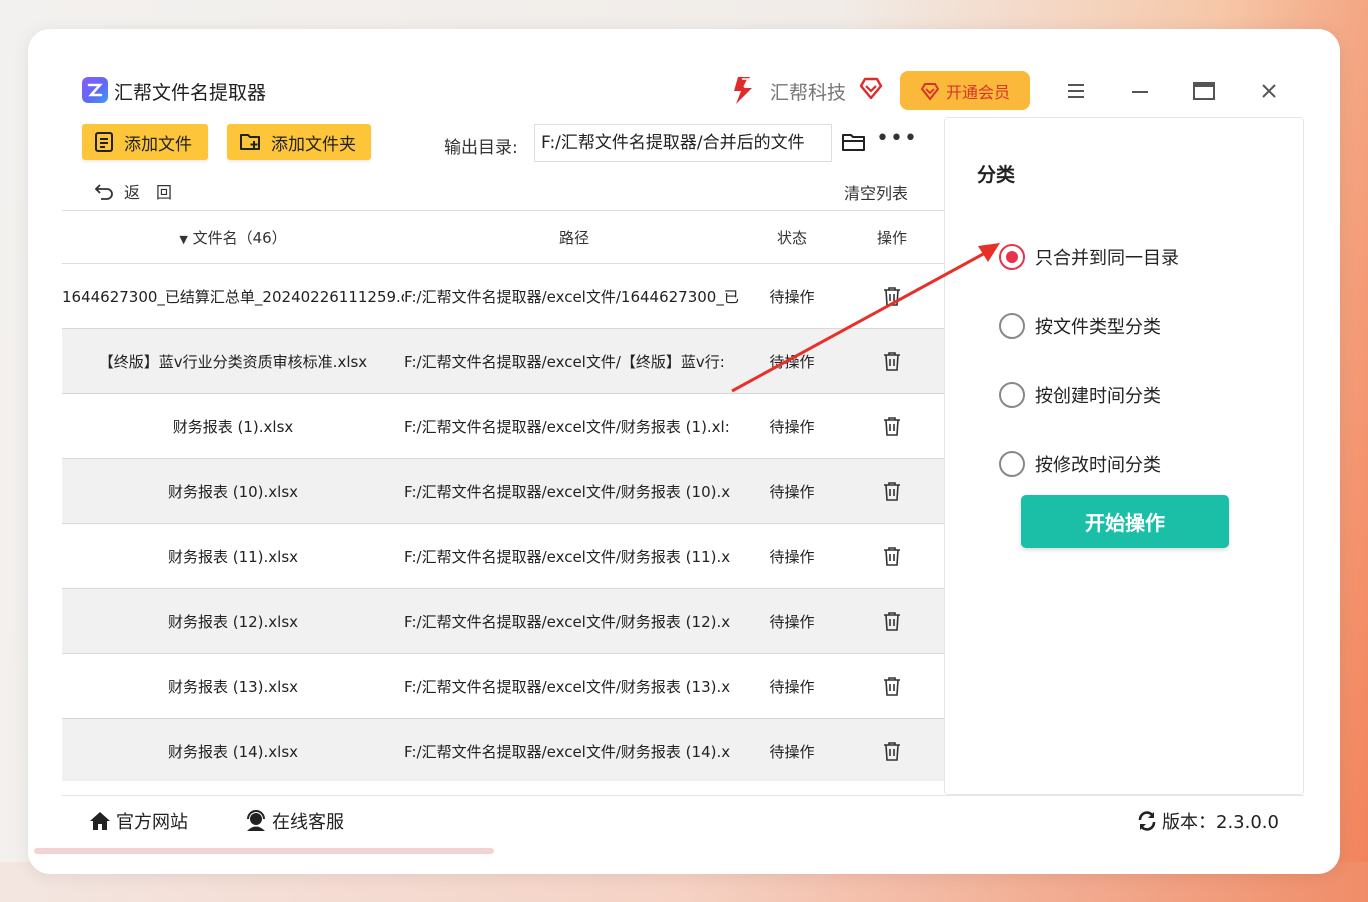 The image size is (1368, 902). What do you see at coordinates (294, 821) in the screenshot?
I see `online-service-link: 在线客服` at bounding box center [294, 821].